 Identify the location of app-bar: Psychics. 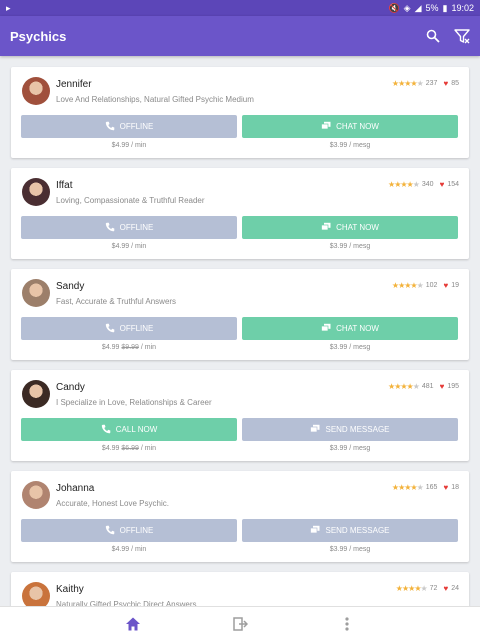
(240, 36).